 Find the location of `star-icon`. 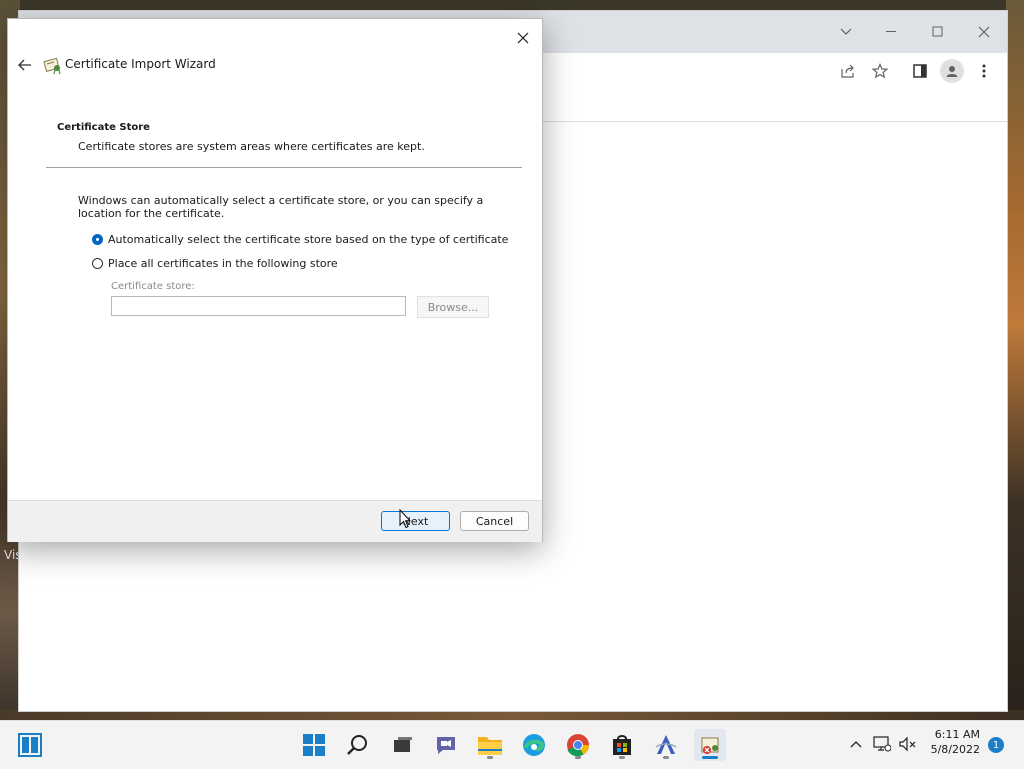

star-icon is located at coordinates (880, 71).